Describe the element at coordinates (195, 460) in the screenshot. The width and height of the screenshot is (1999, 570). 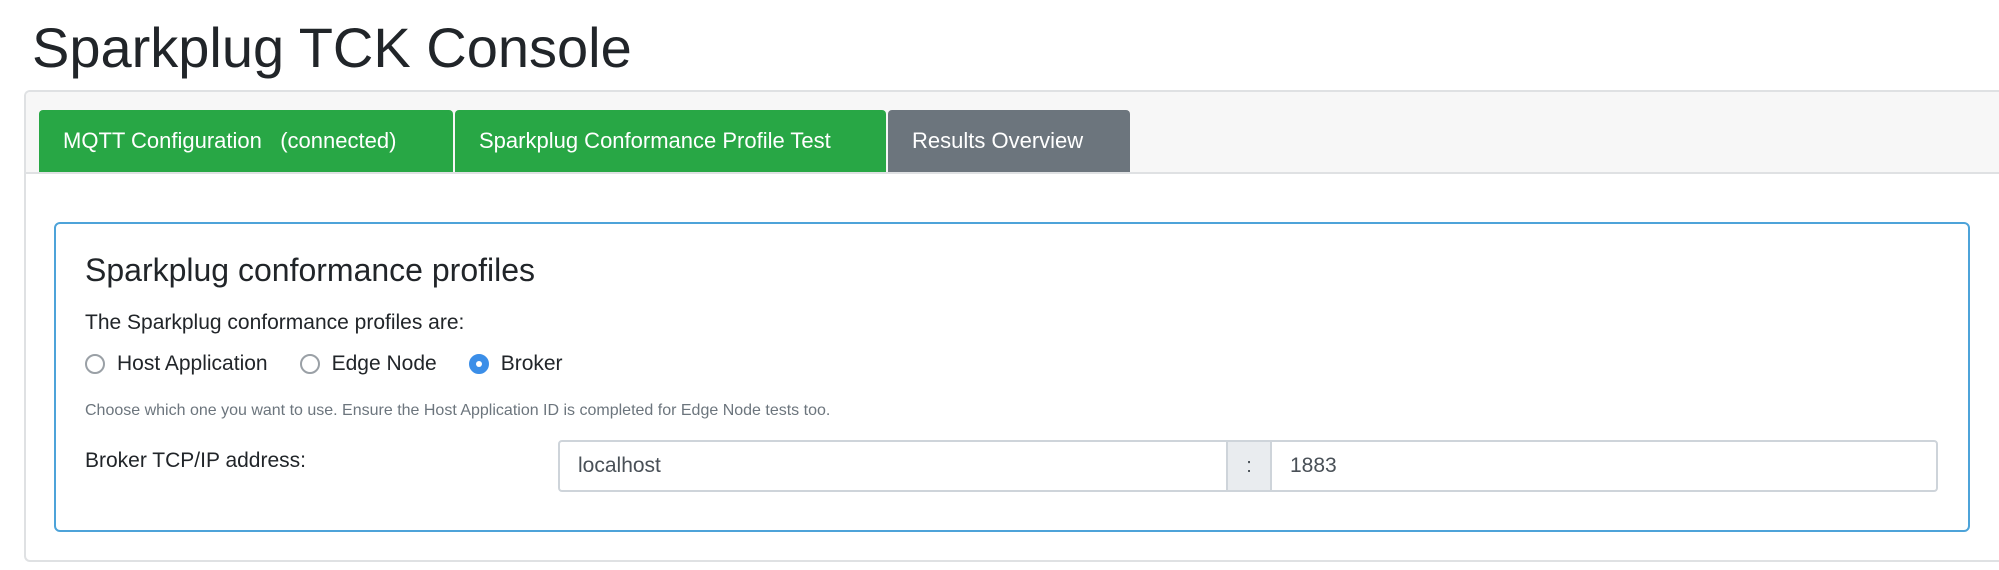
I see `broker-address-label: Broker TCP/IP address:` at that location.